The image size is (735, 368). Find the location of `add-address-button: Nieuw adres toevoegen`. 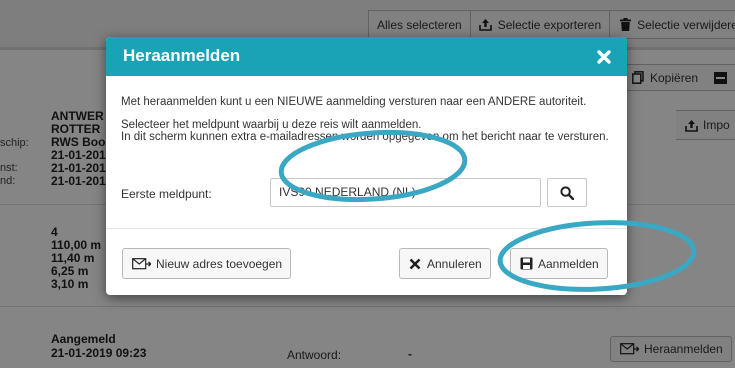

add-address-button: Nieuw adres toevoegen is located at coordinates (207, 263).